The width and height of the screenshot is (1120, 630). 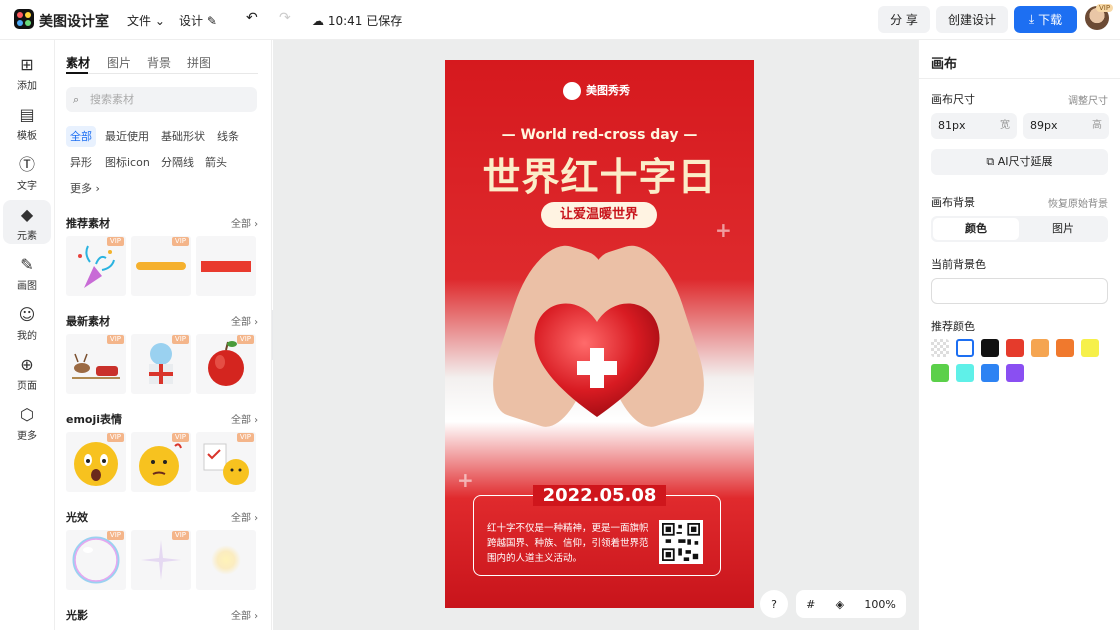 I want to click on redo-icon: ↷, so click(x=285, y=18).